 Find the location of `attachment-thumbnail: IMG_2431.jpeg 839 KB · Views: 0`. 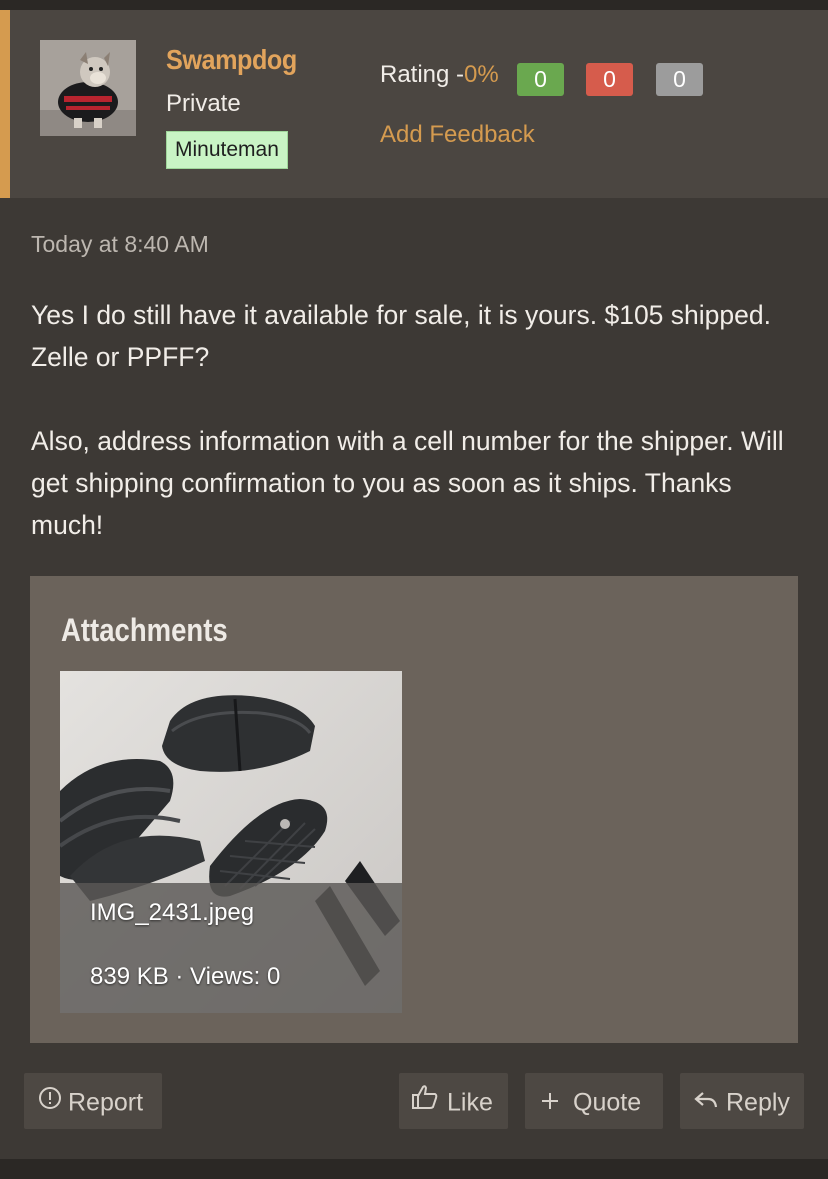

attachment-thumbnail: IMG_2431.jpeg 839 KB · Views: 0 is located at coordinates (231, 842).